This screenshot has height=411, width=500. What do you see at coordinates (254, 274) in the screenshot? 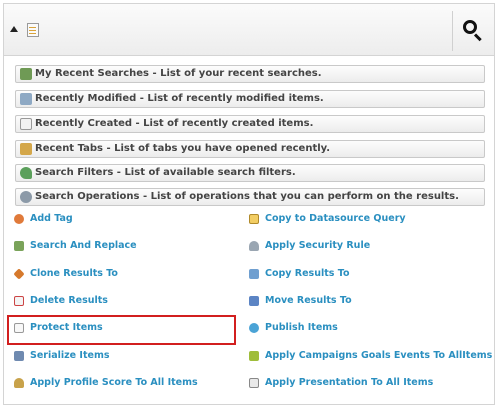
I see `copy-icon` at bounding box center [254, 274].